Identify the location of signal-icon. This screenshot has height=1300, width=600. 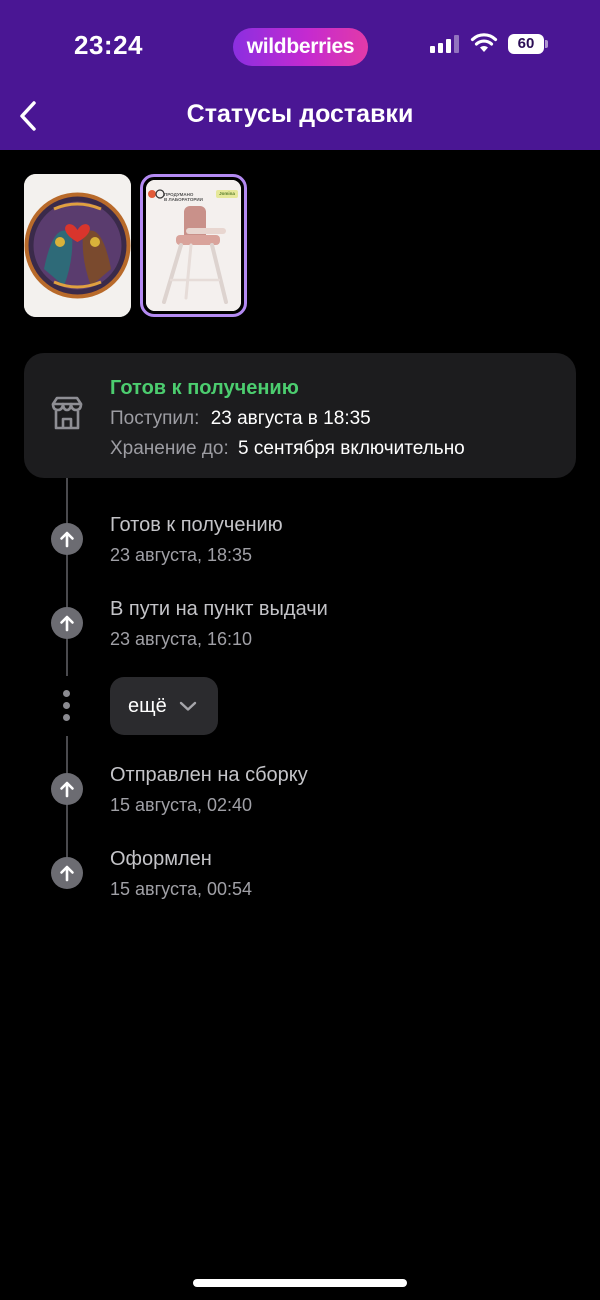
(444, 44).